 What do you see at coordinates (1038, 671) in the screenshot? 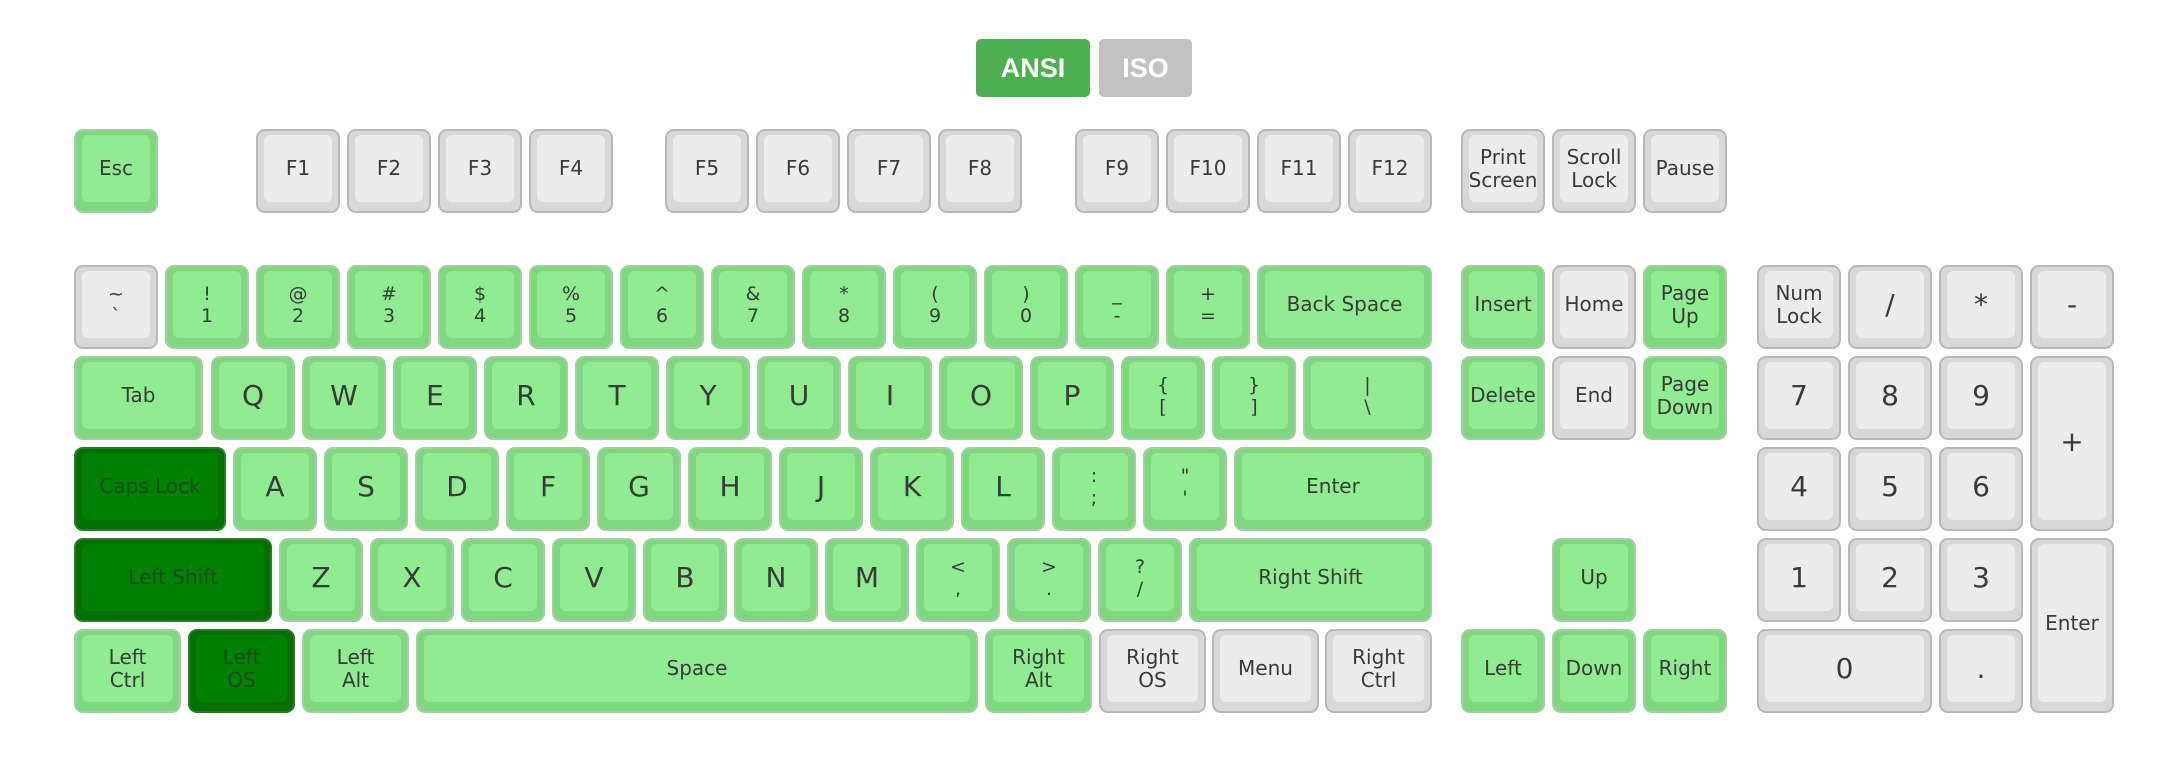
I see `key-right-alt: Right Alt` at bounding box center [1038, 671].